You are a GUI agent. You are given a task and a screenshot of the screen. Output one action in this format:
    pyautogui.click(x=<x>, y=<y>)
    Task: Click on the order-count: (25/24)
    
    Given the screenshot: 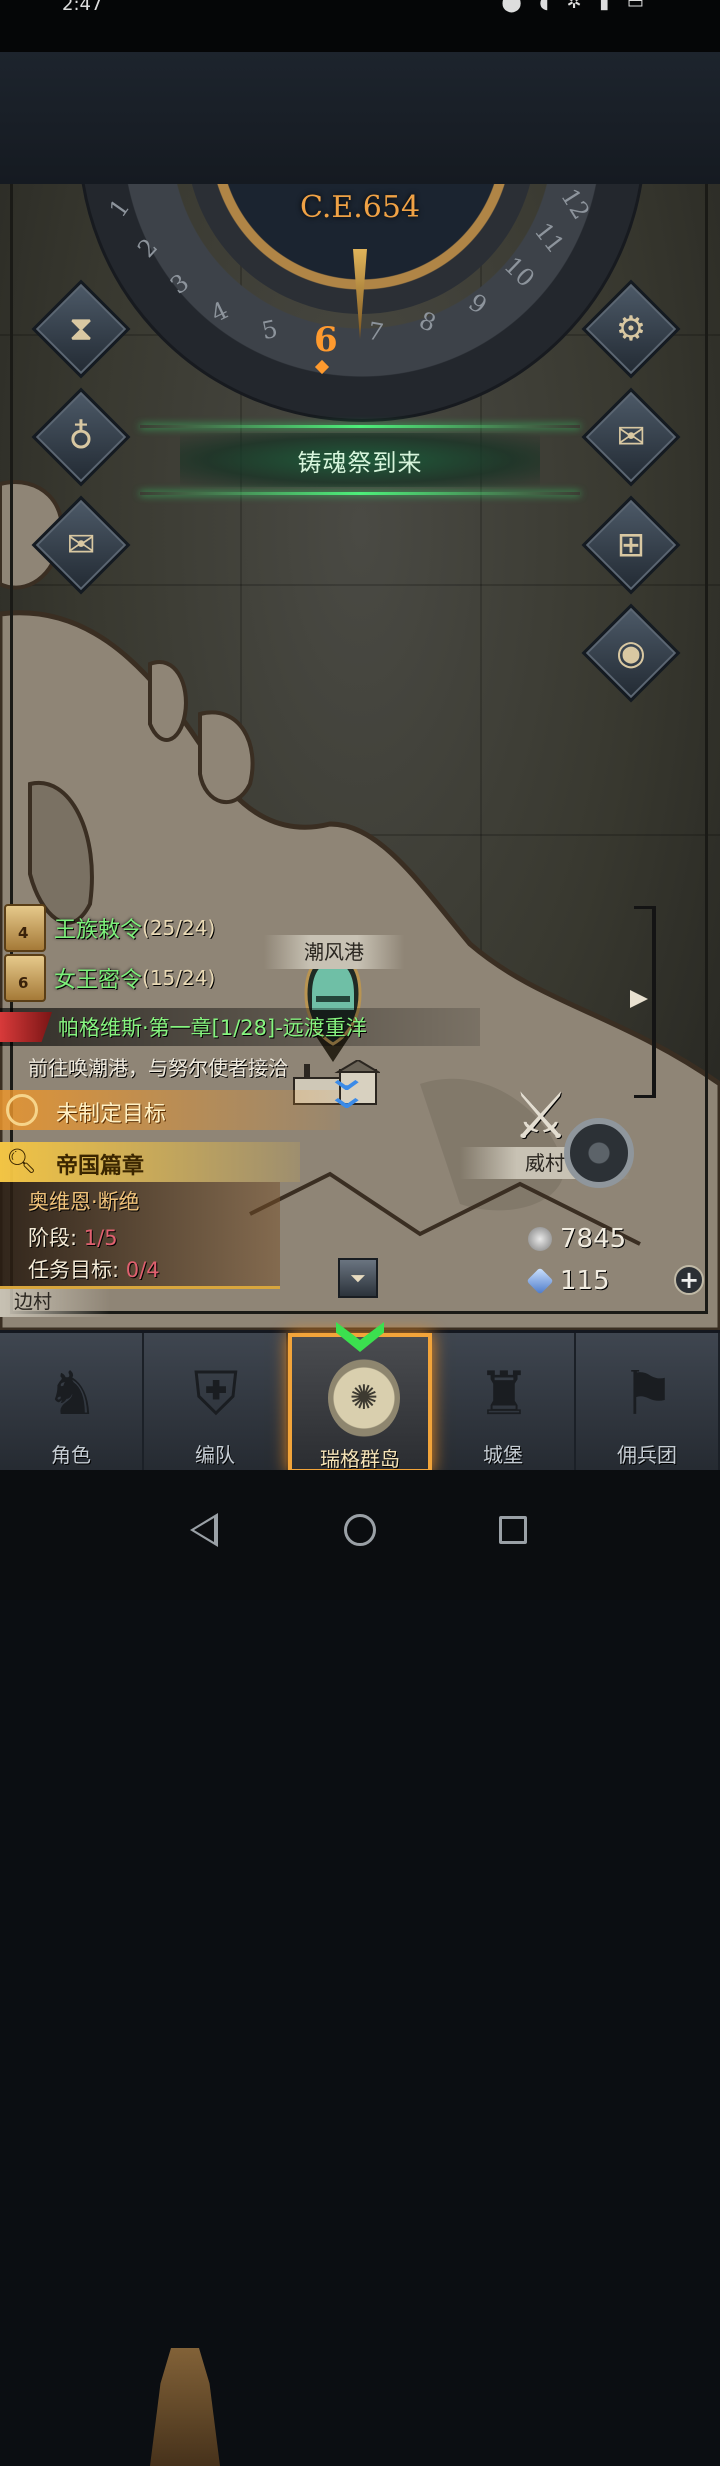 What is the action you would take?
    pyautogui.click(x=179, y=928)
    